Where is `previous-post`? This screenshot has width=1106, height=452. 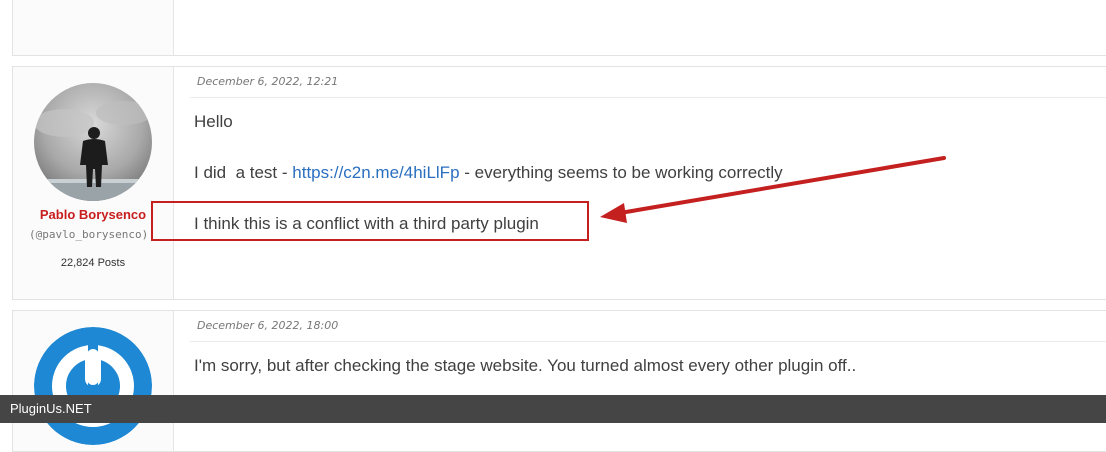 previous-post is located at coordinates (559, 28).